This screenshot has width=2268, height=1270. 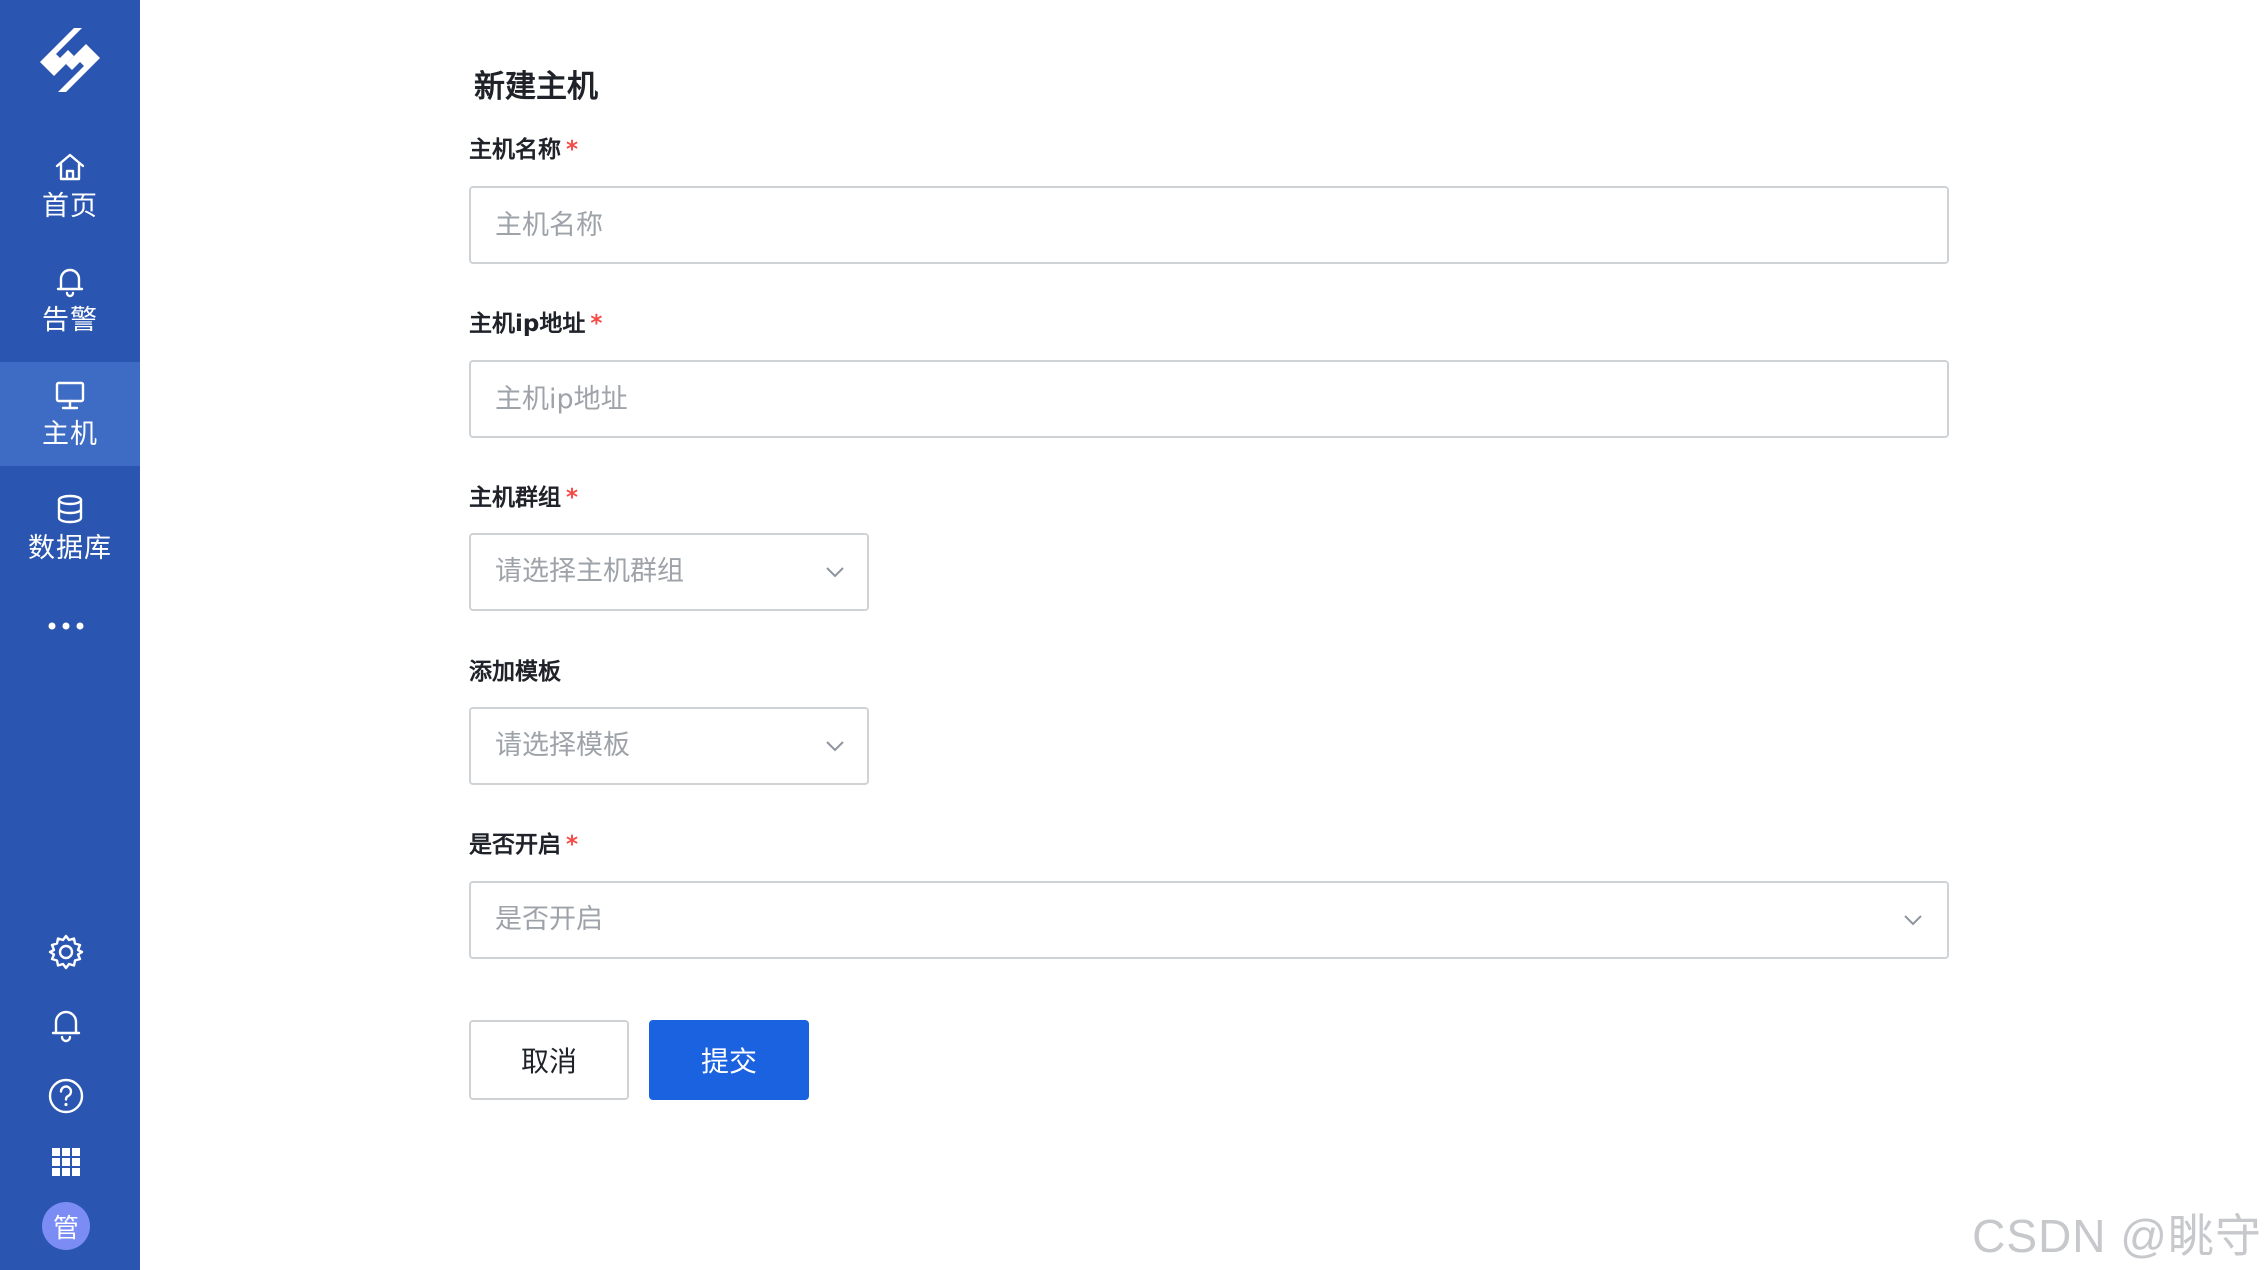 I want to click on sidebar: 首页 告警 主机 数据库 管, so click(x=70, y=635).